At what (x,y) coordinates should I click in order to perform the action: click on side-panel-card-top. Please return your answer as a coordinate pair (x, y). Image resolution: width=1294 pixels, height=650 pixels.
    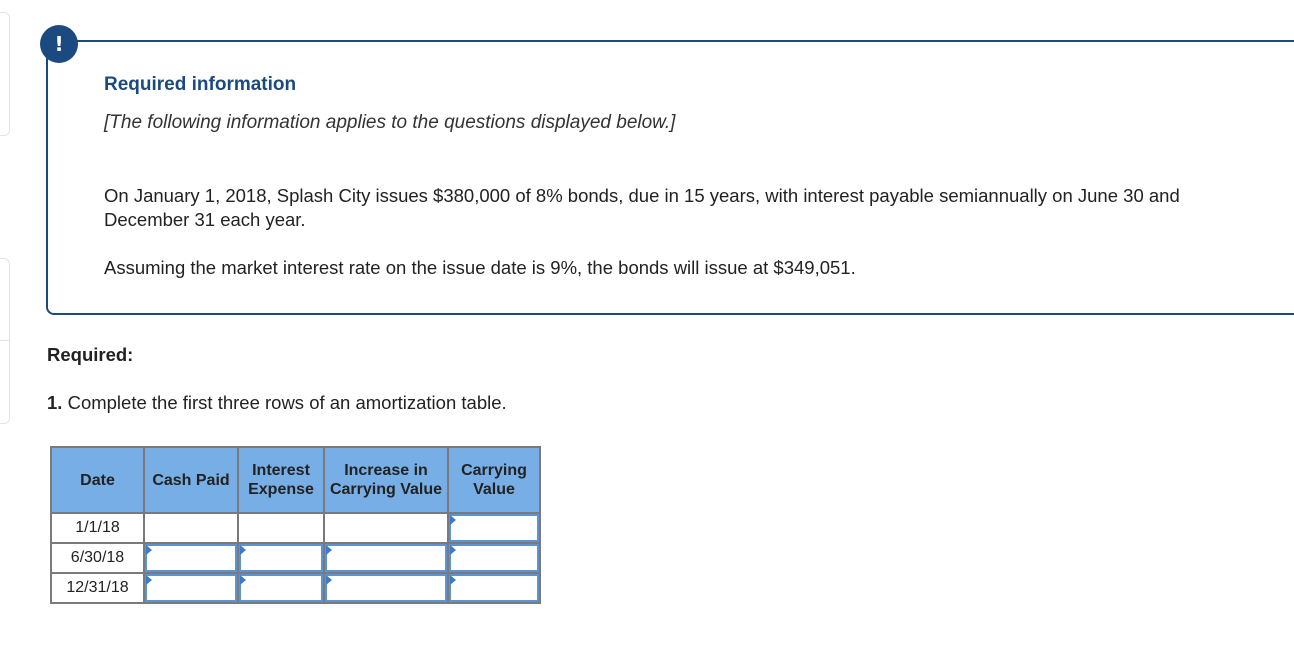
    Looking at the image, I should click on (5, 74).